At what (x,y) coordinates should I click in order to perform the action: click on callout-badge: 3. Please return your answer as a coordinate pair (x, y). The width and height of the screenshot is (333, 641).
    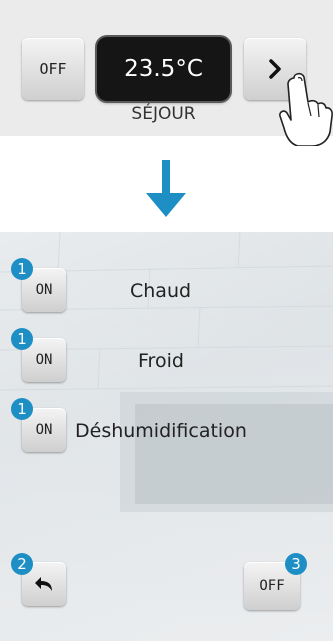
    Looking at the image, I should click on (296, 564).